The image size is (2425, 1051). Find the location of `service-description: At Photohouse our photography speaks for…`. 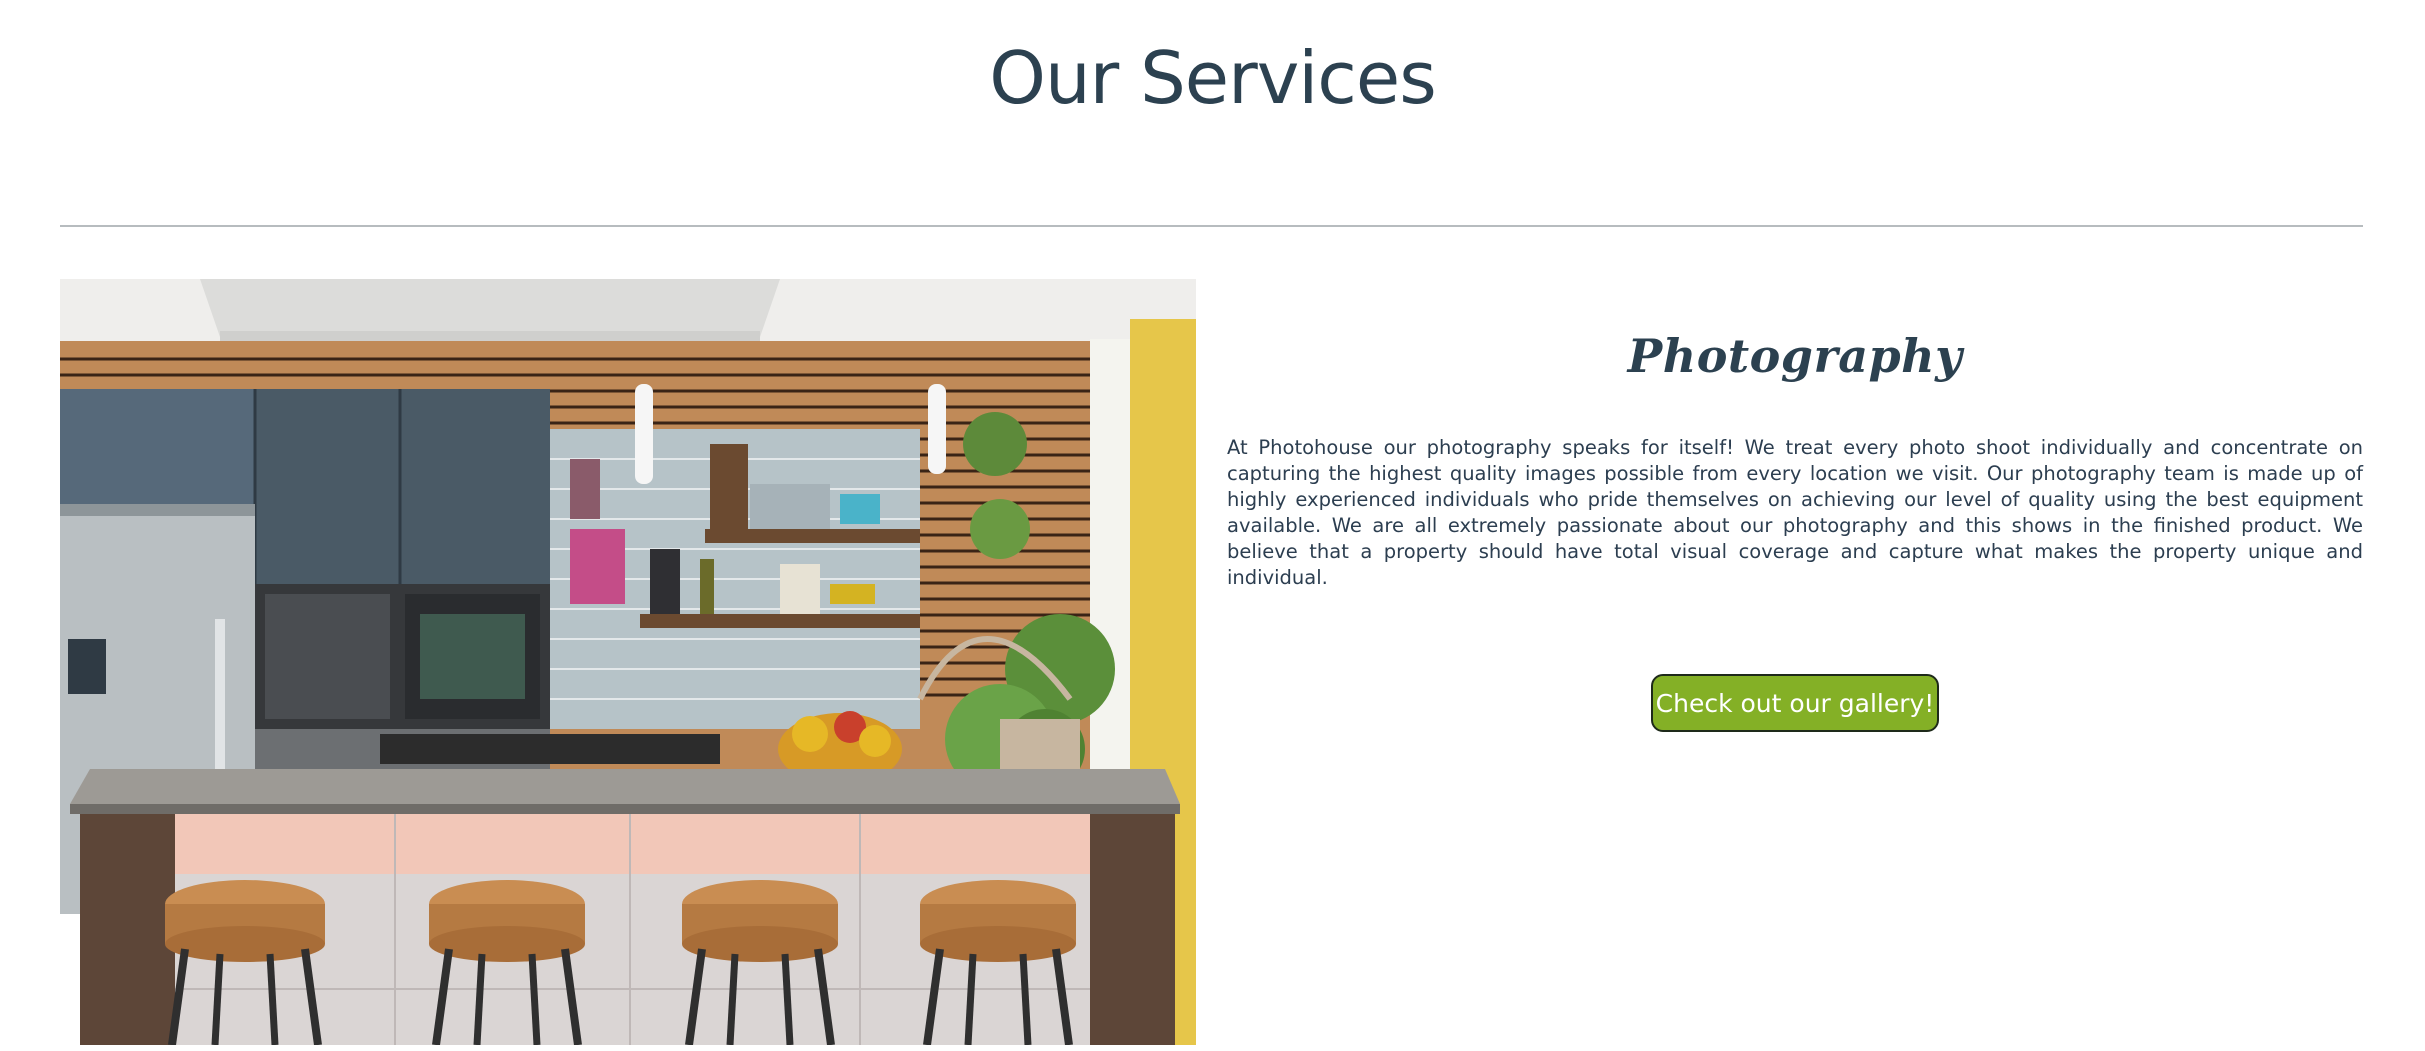

service-description: At Photohouse our photography speaks for… is located at coordinates (1795, 512).